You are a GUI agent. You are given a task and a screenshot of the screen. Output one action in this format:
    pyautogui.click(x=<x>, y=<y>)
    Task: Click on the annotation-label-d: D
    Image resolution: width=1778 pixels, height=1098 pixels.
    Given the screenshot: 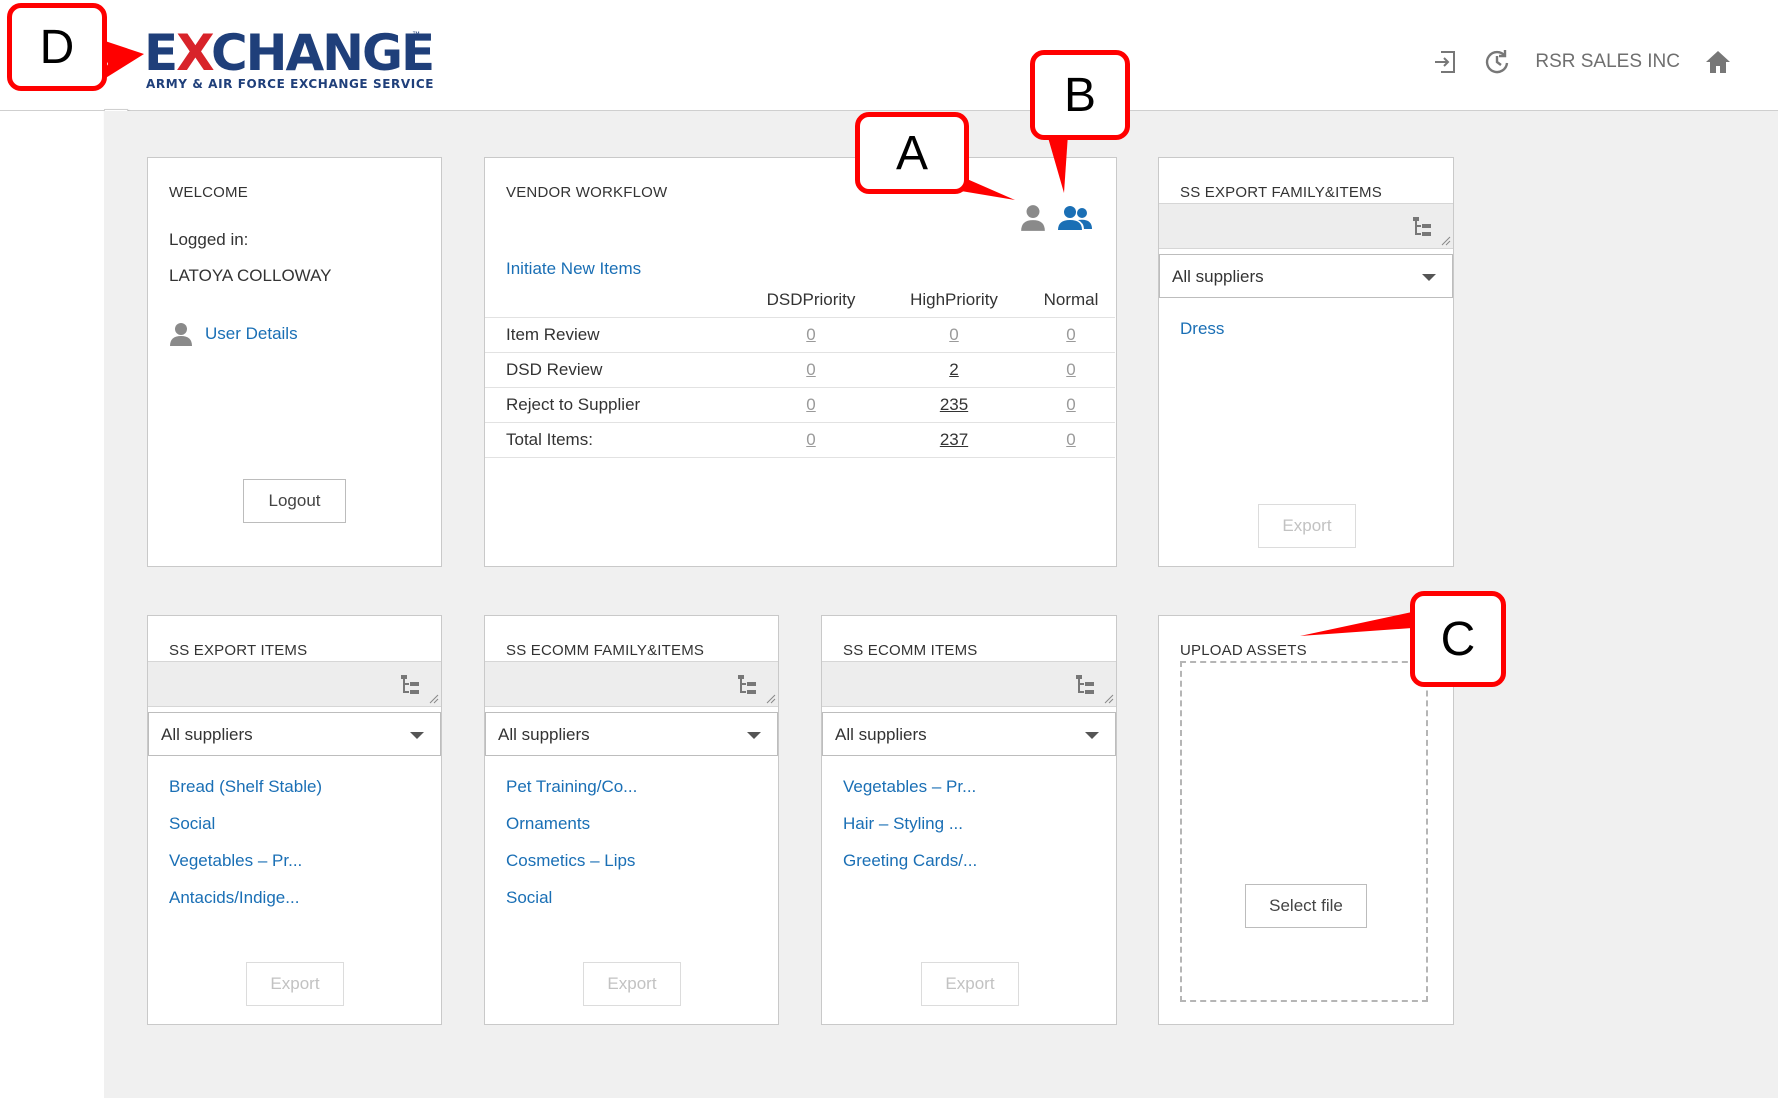 What is the action you would take?
    pyautogui.click(x=57, y=47)
    